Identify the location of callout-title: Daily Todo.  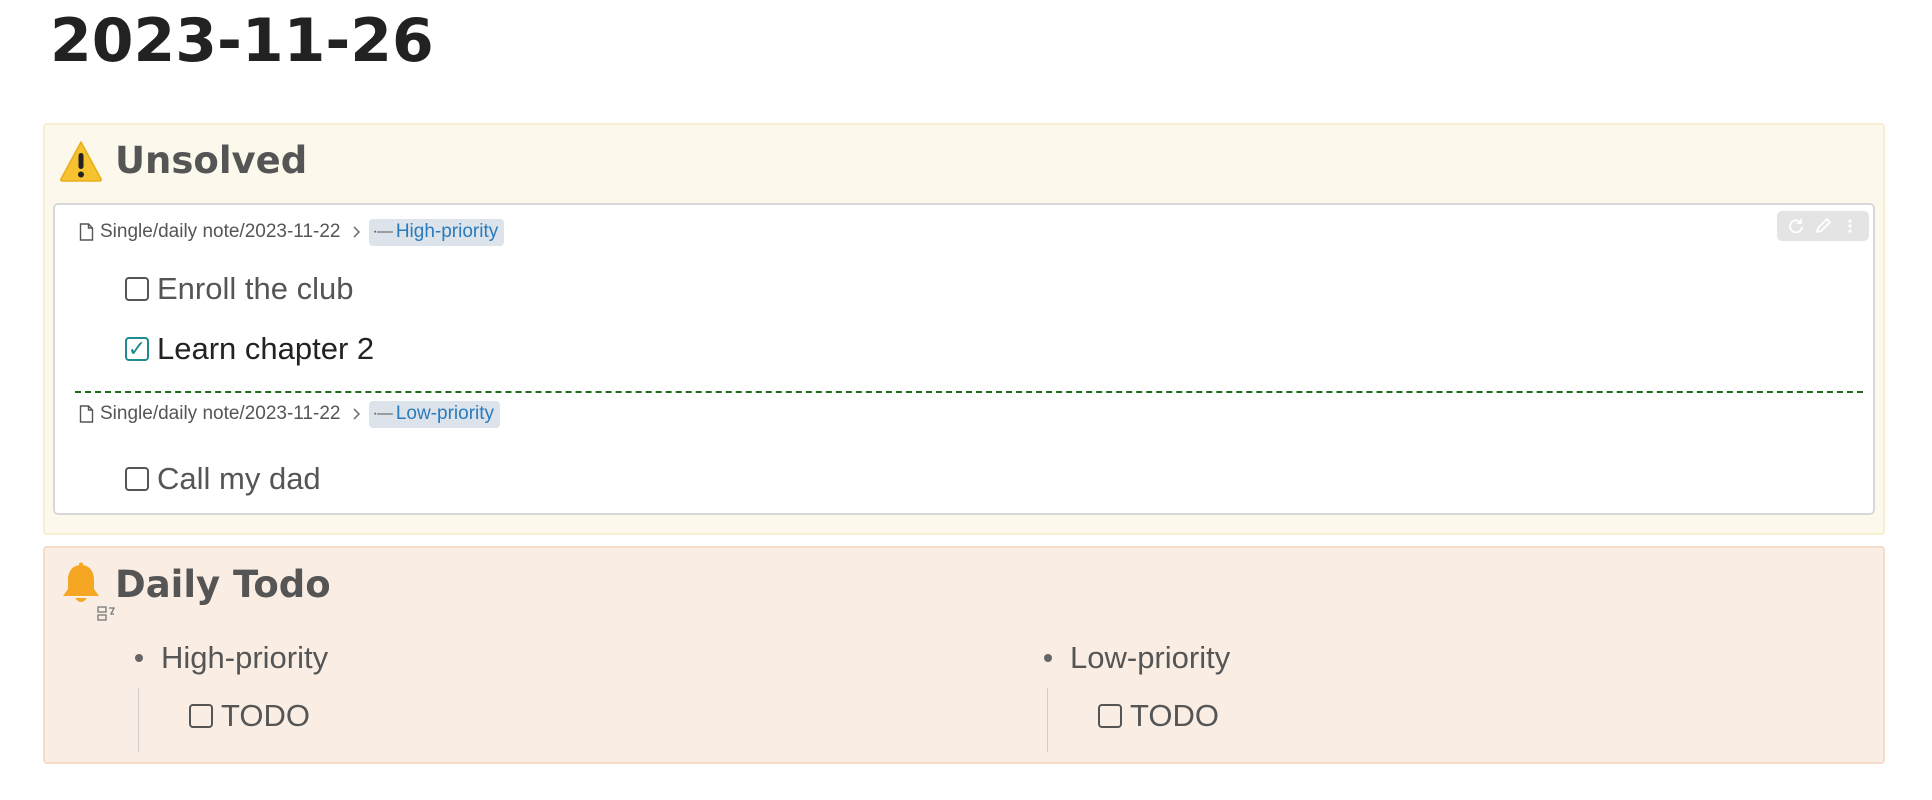
(223, 584).